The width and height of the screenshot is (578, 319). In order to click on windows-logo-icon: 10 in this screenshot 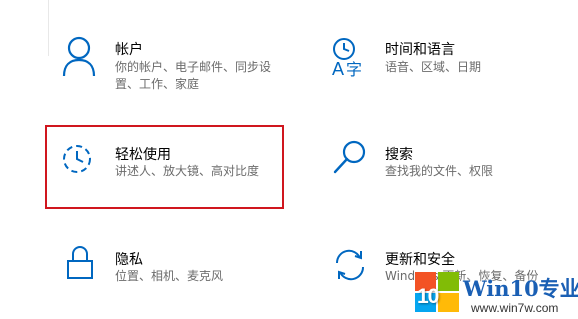, I will do `click(438, 293)`.